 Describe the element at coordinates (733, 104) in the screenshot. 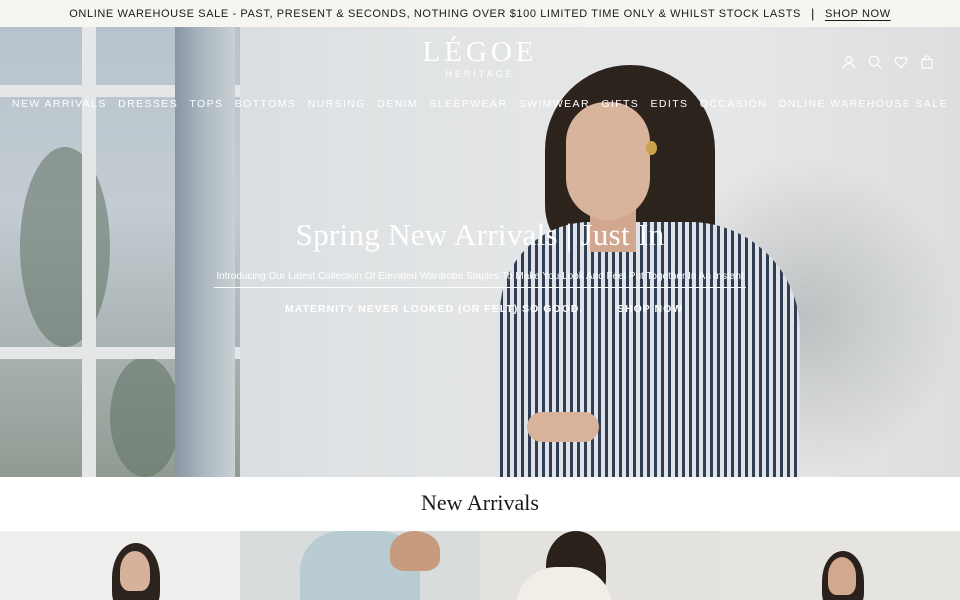

I see `nav-item-occasion: OCCASION` at that location.